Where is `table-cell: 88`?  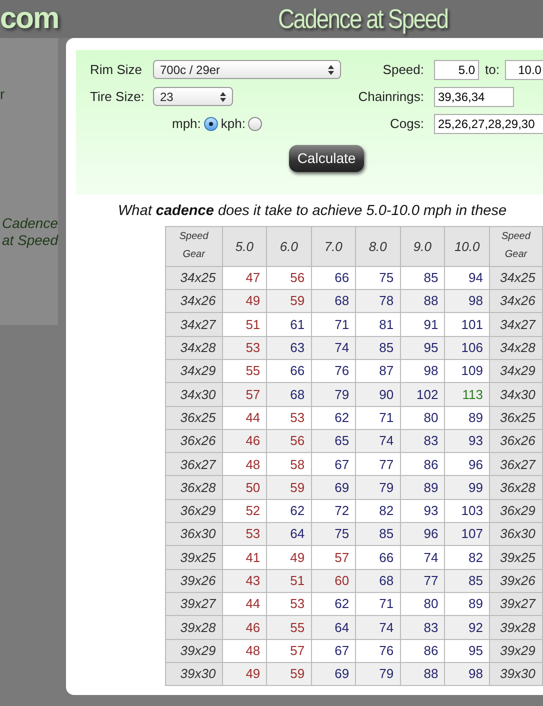 table-cell: 88 is located at coordinates (422, 301).